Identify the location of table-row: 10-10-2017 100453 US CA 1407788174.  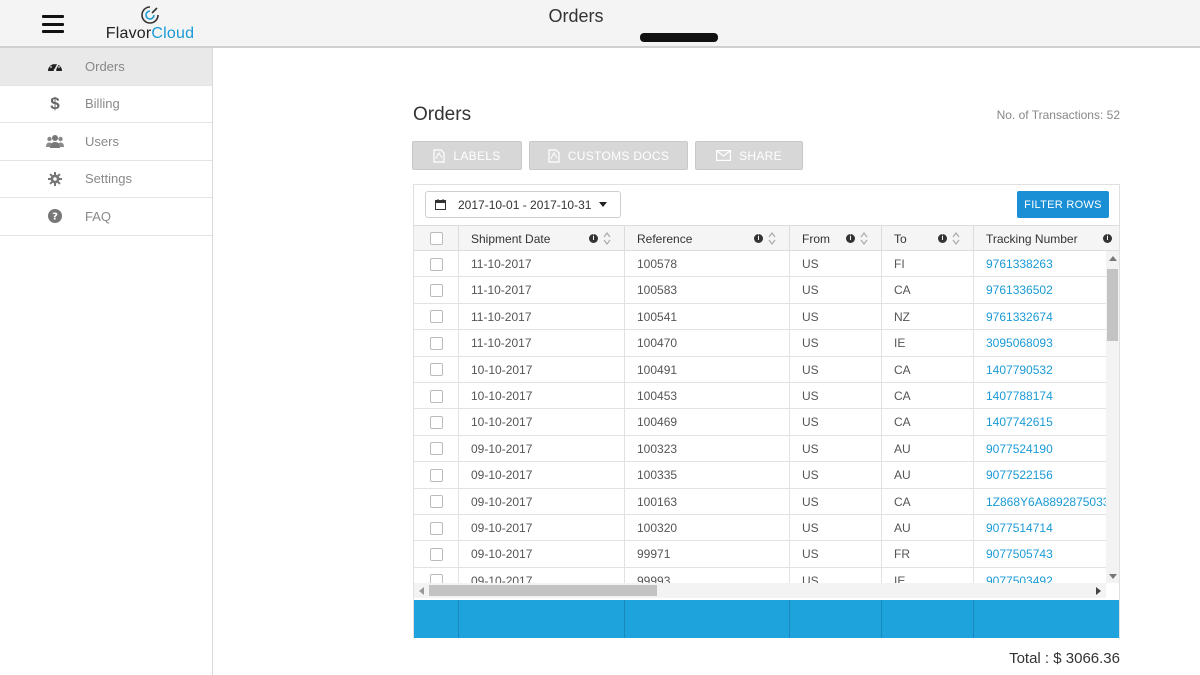
(760, 396).